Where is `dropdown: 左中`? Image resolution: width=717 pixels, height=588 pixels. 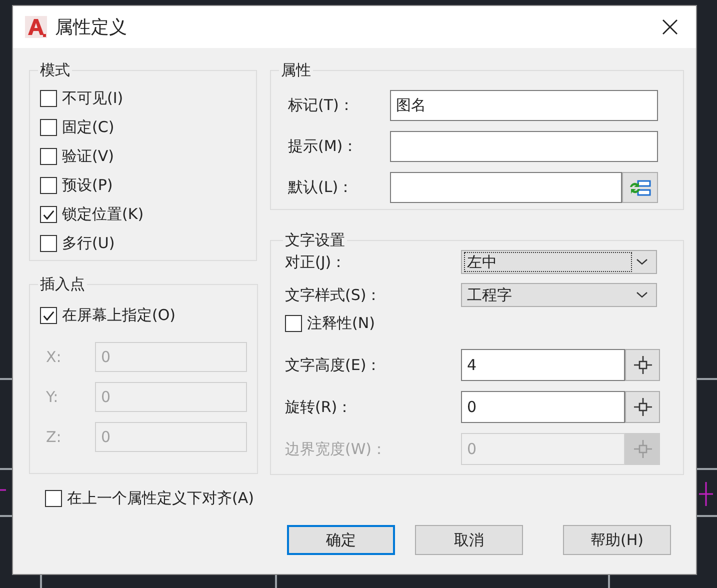
dropdown: 左中 is located at coordinates (559, 262).